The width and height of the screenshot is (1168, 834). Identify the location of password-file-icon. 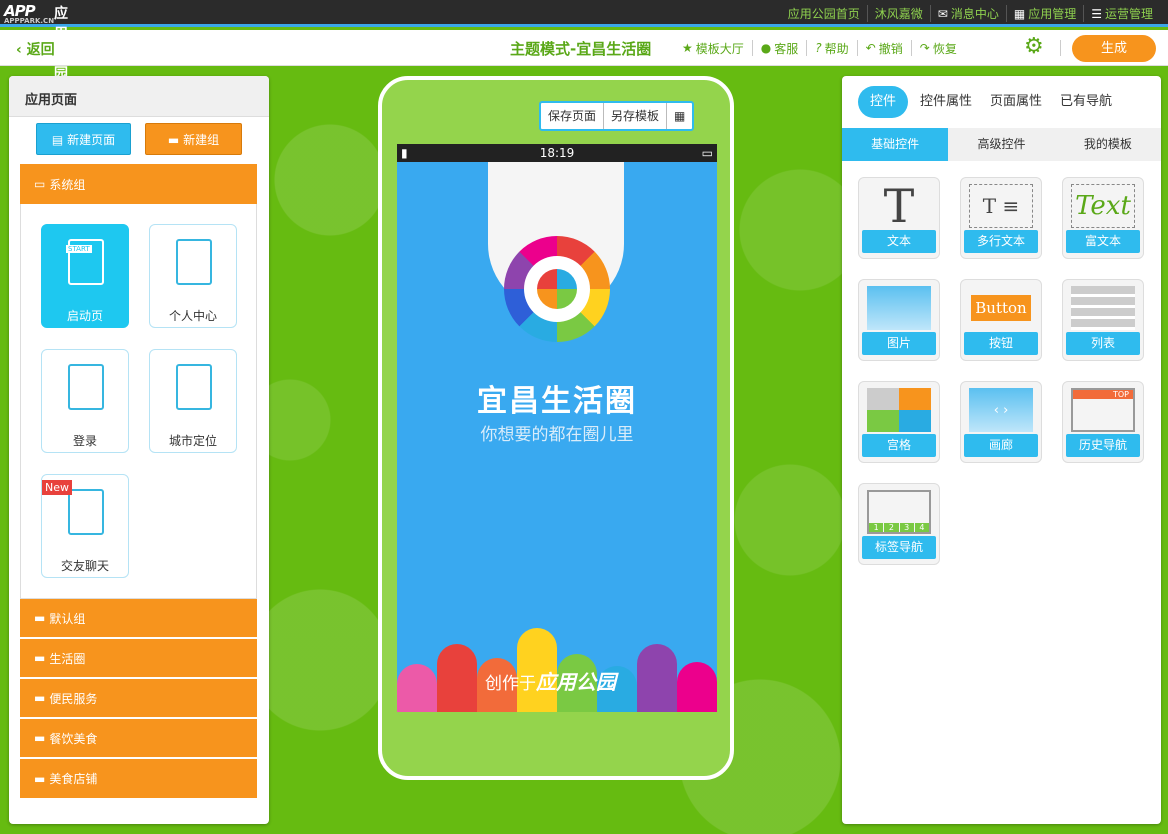
(86, 387).